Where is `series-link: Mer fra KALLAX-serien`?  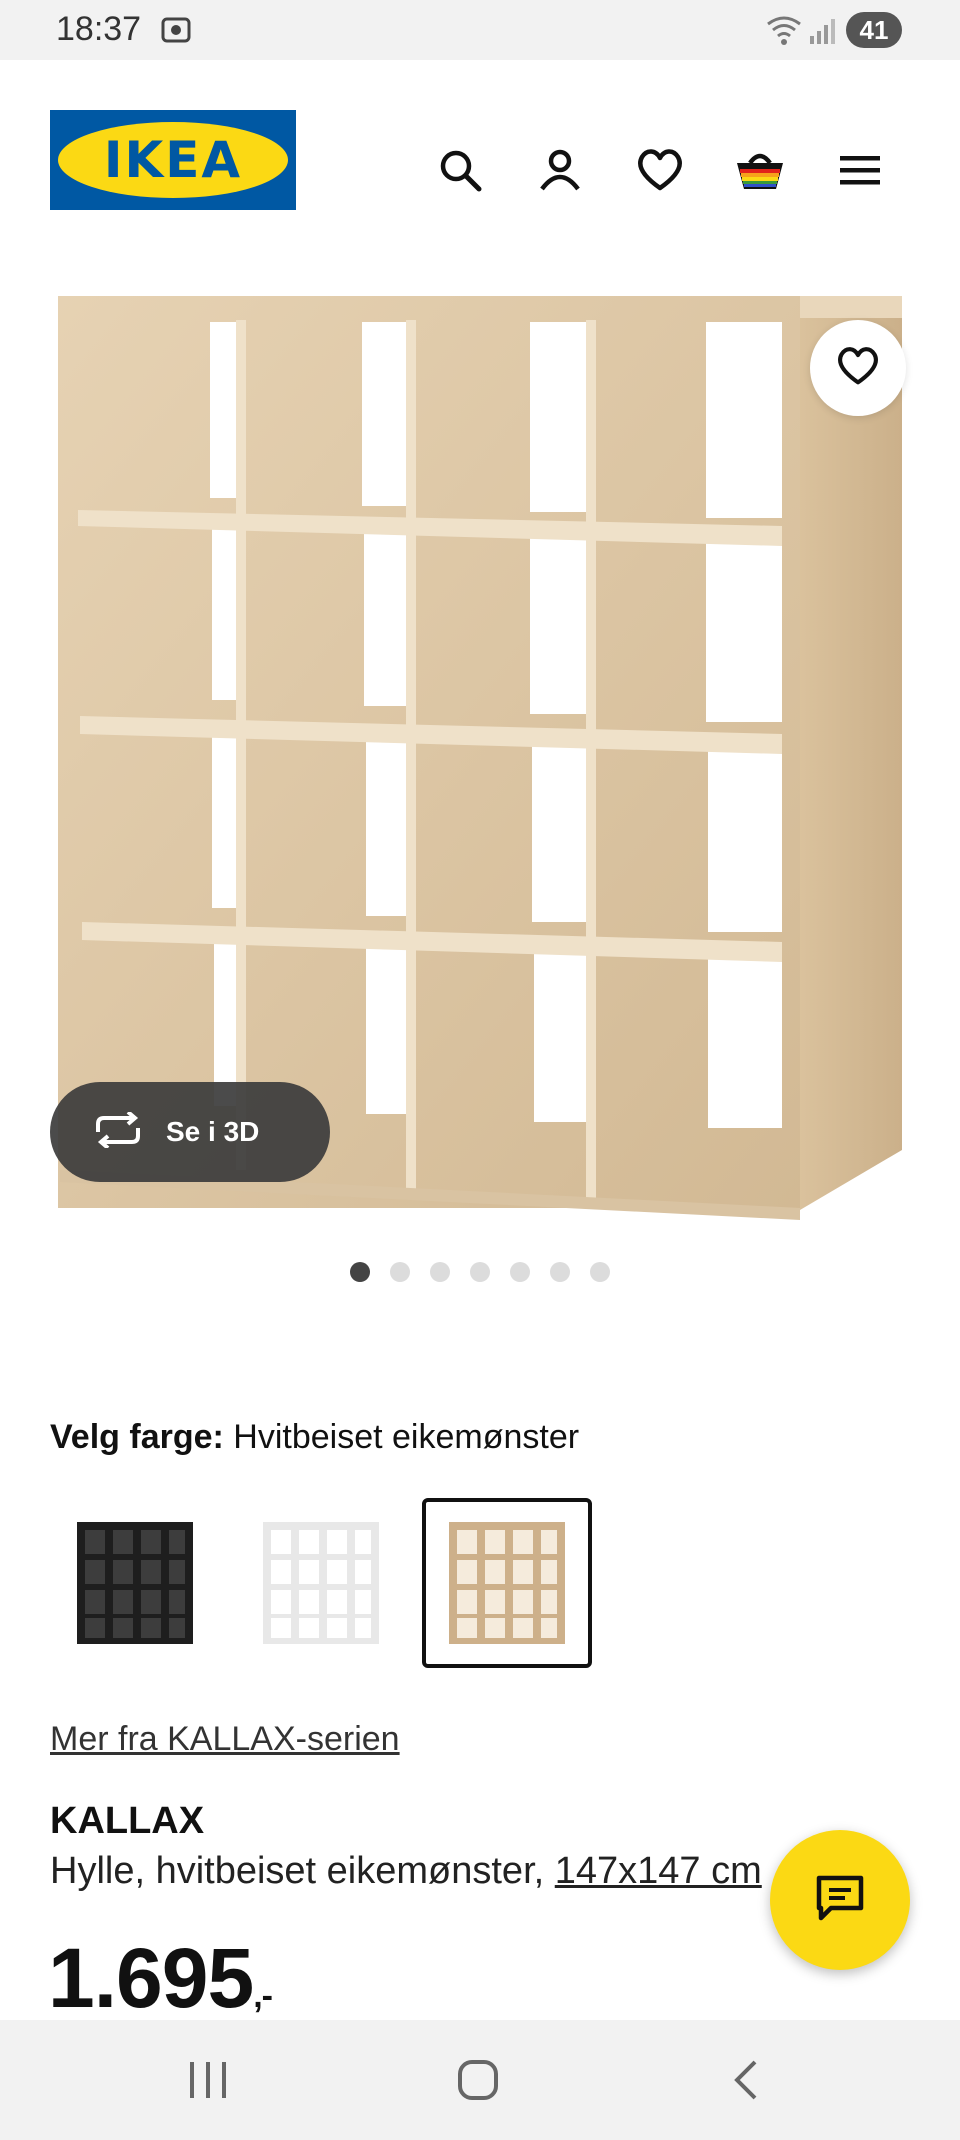 series-link: Mer fra KALLAX-serien is located at coordinates (225, 1739).